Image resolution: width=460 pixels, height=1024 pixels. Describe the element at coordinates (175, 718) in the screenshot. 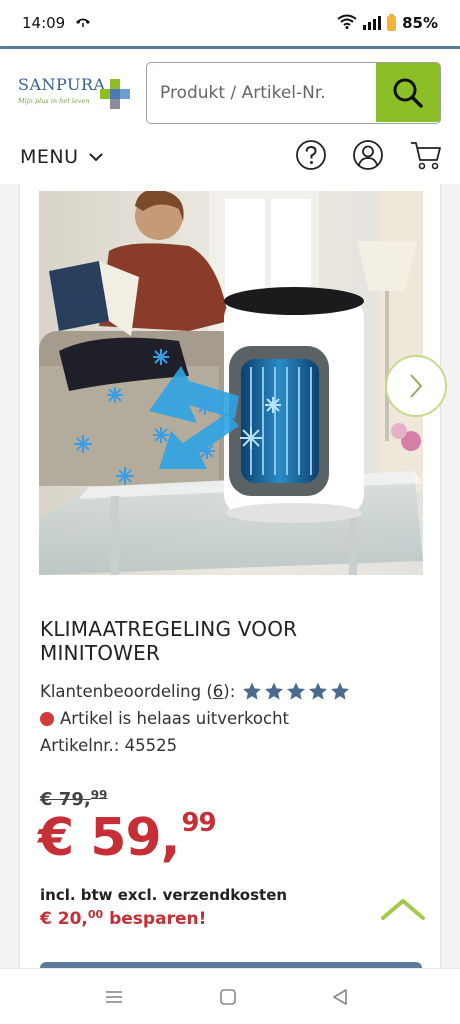

I see `stock-status-text: Artikel is helaas uitverkocht` at that location.